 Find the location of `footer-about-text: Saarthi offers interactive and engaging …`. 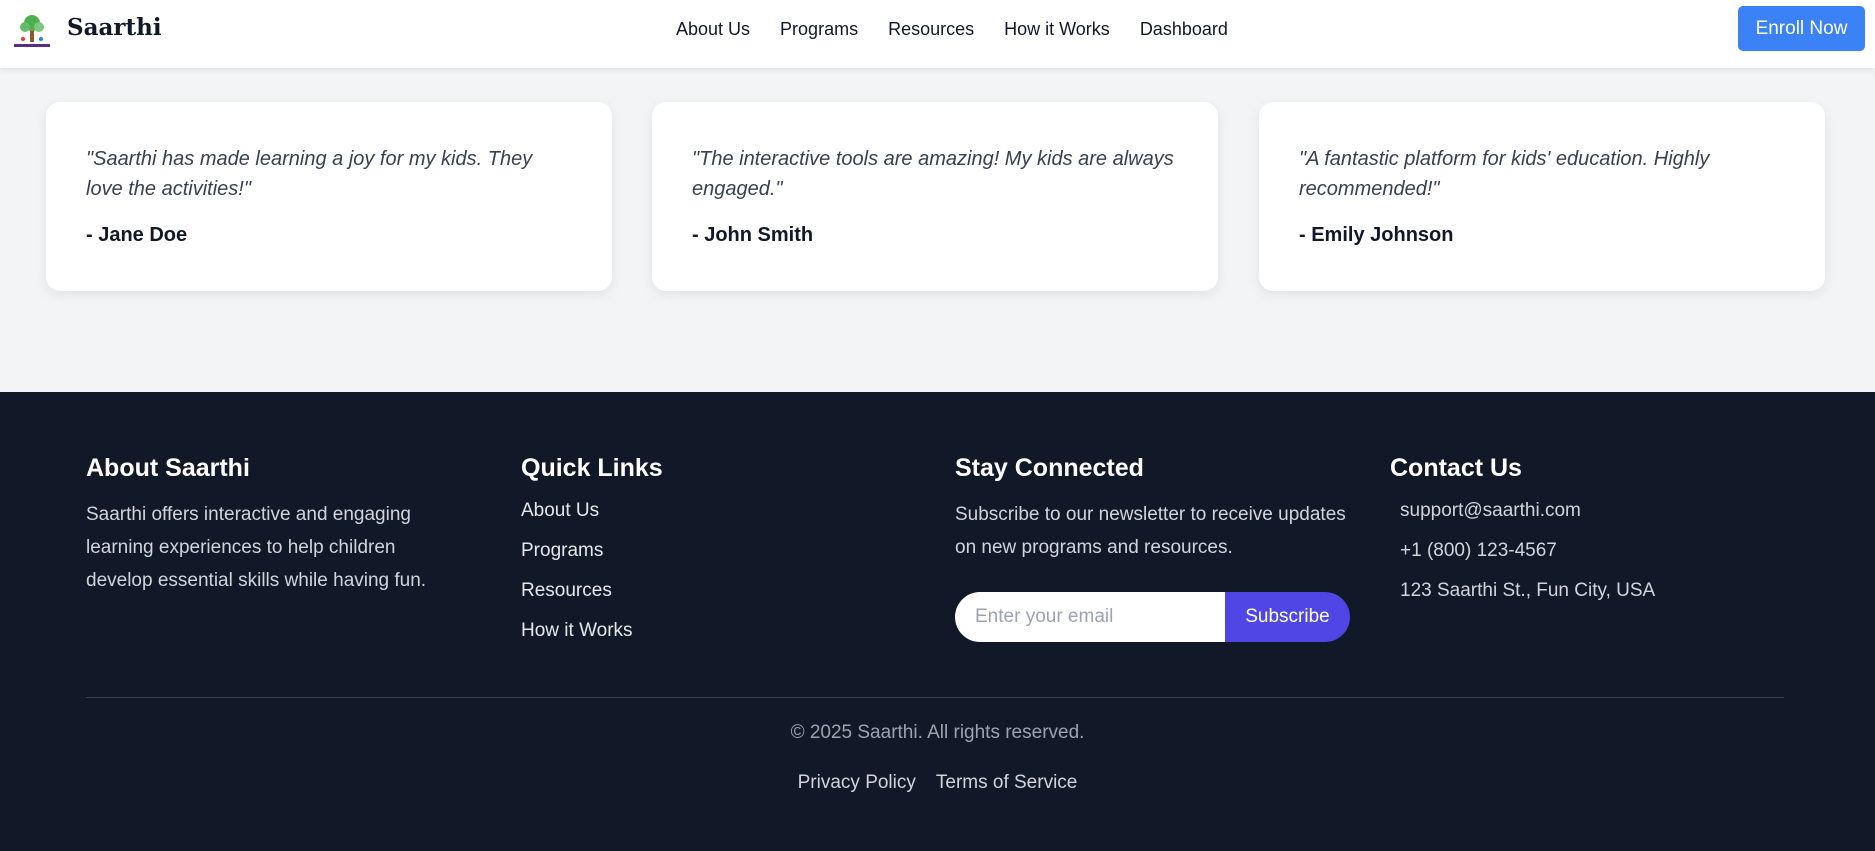

footer-about-text: Saarthi offers interactive and engaging … is located at coordinates (256, 547).